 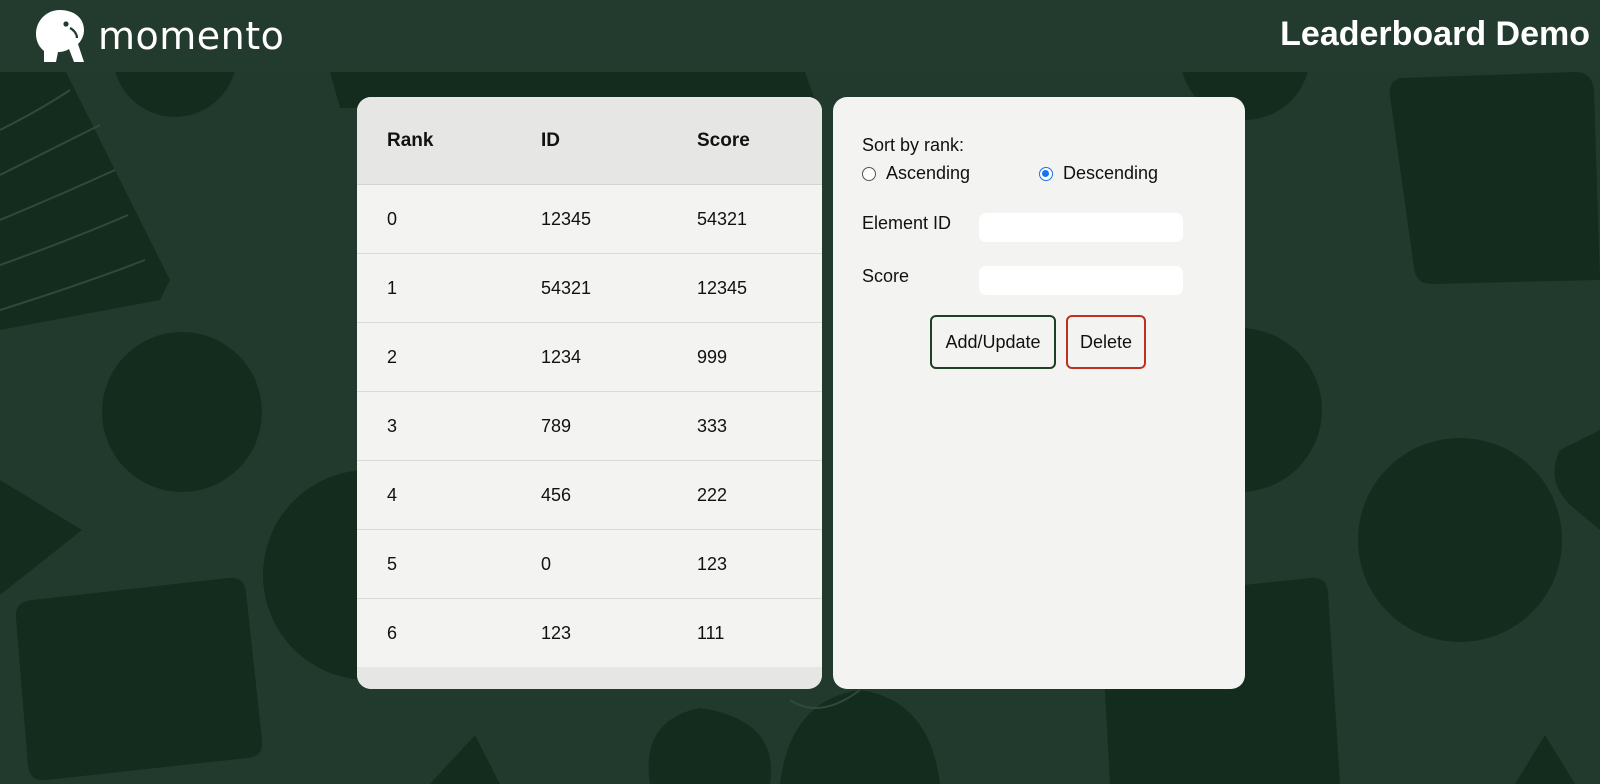 I want to click on cell-id: 123, so click(x=556, y=632).